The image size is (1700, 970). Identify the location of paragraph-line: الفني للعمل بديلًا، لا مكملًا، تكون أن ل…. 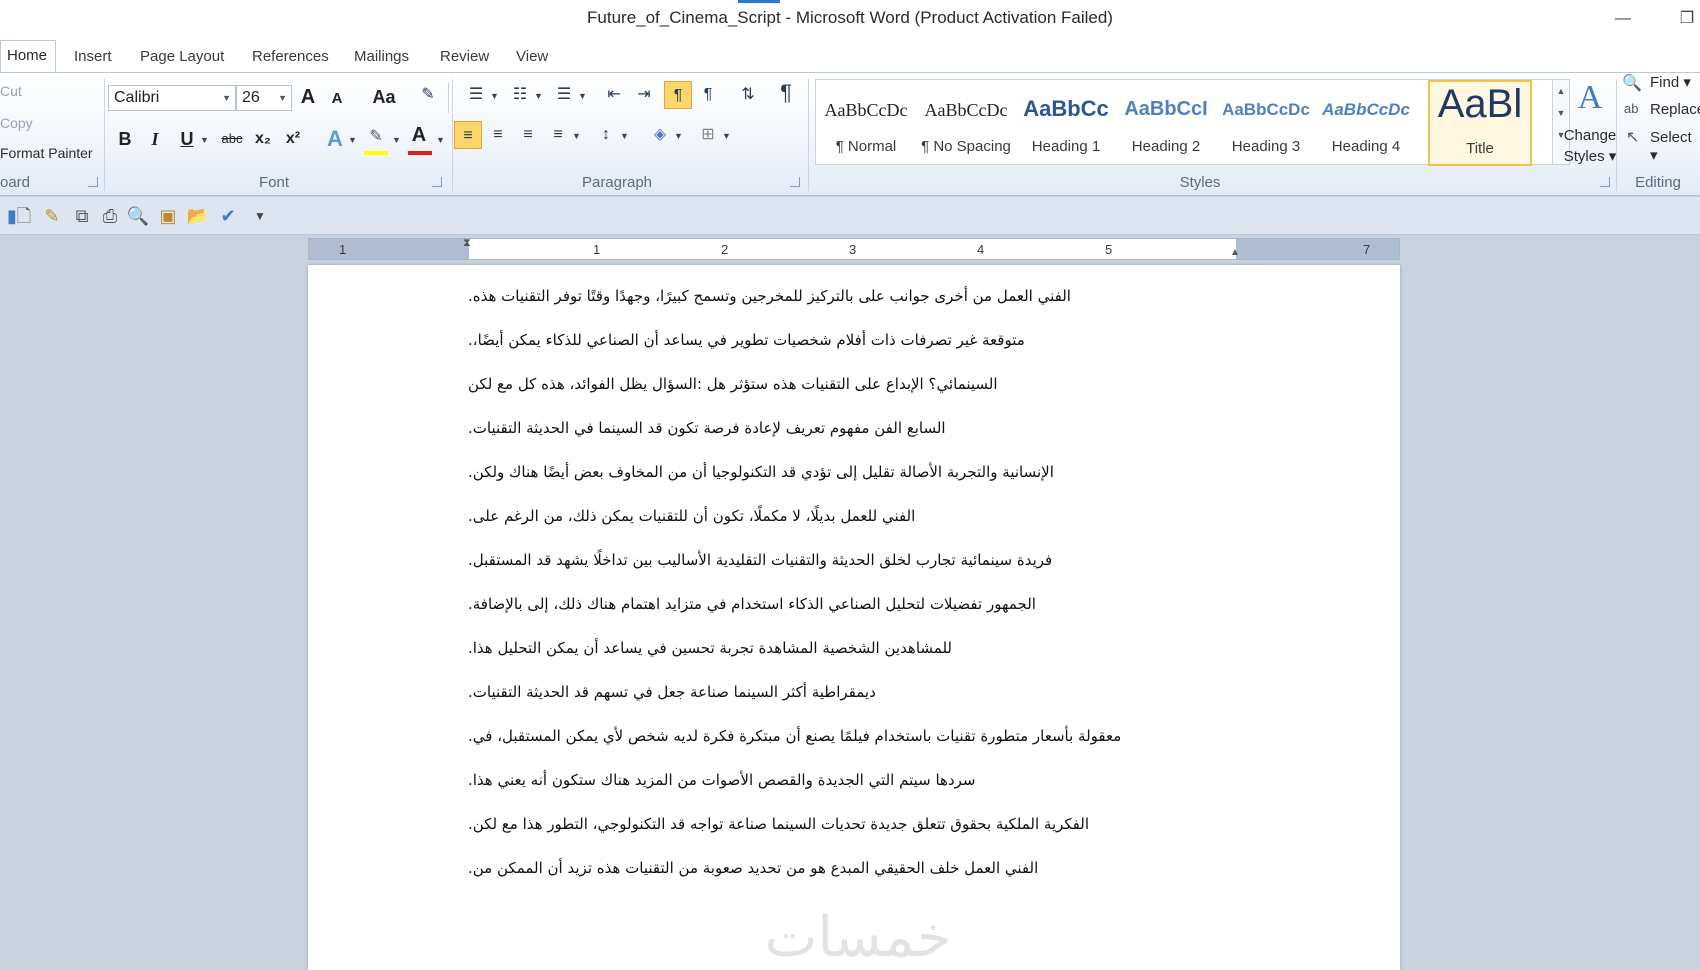
(868, 520).